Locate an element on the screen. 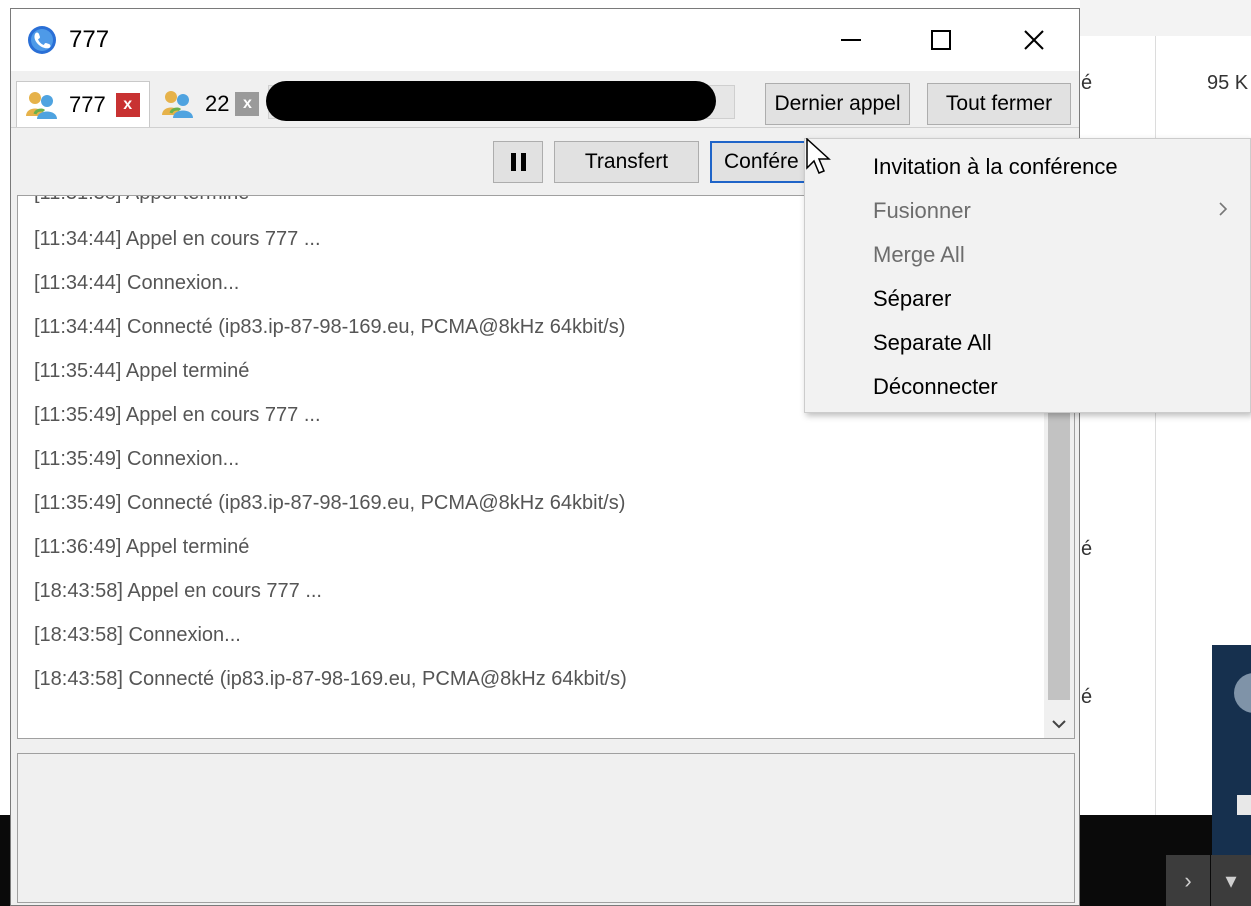  chevron-down-icon is located at coordinates (1059, 724).